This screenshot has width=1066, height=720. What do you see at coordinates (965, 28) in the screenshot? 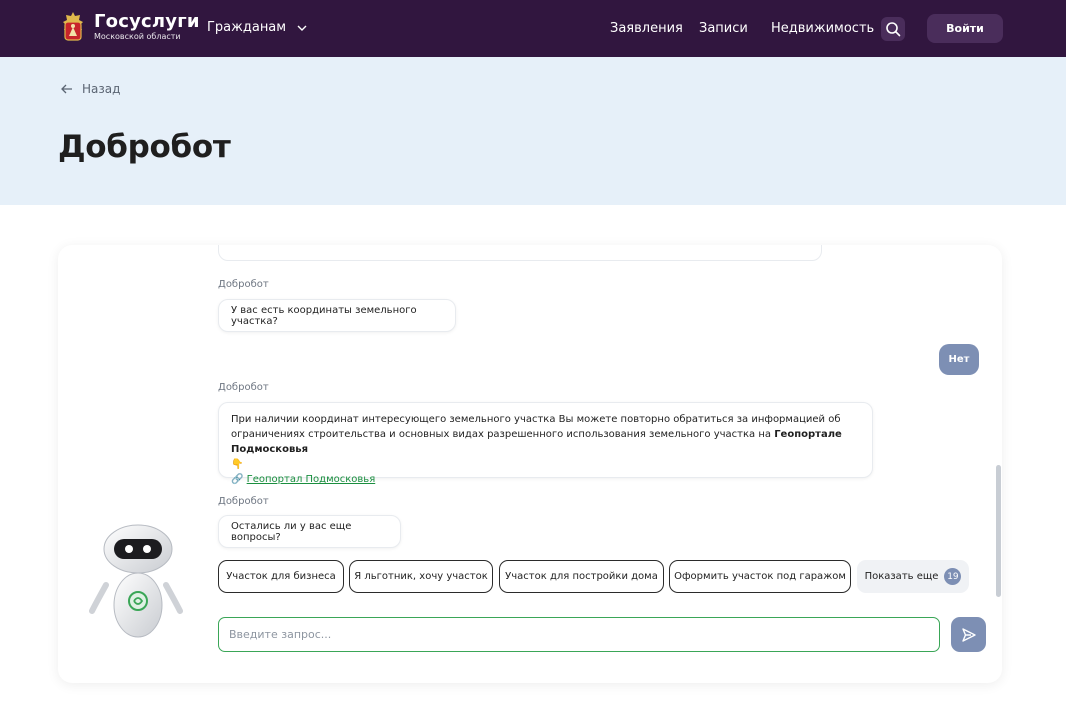
I see `login-button: Войти` at bounding box center [965, 28].